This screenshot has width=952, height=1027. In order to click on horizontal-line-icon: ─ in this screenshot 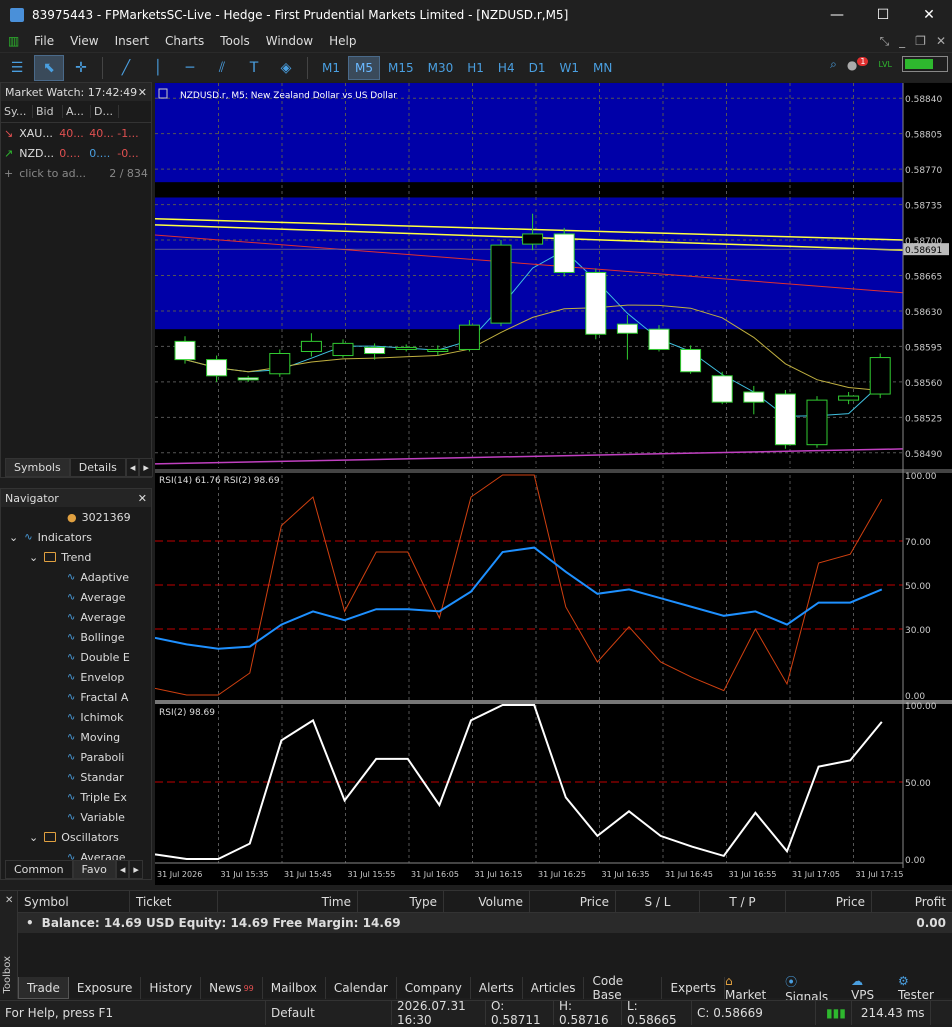, I will do `click(190, 68)`.